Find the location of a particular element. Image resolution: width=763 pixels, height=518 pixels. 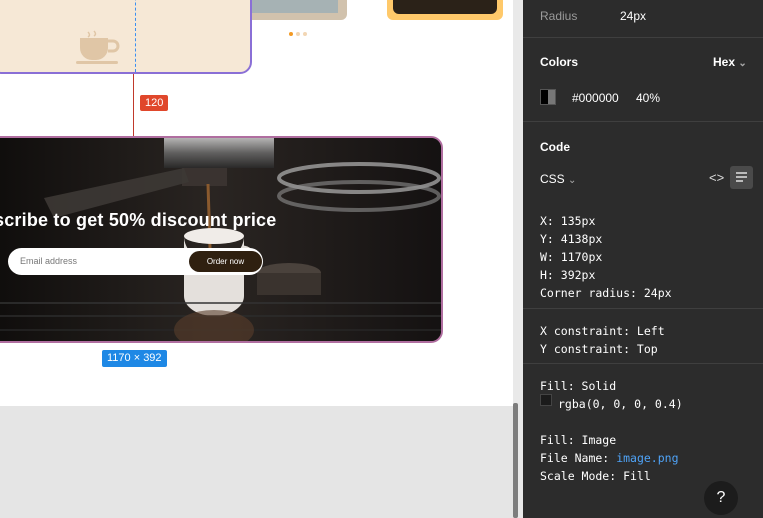

spacing-measure-label: 120 is located at coordinates (154, 103).